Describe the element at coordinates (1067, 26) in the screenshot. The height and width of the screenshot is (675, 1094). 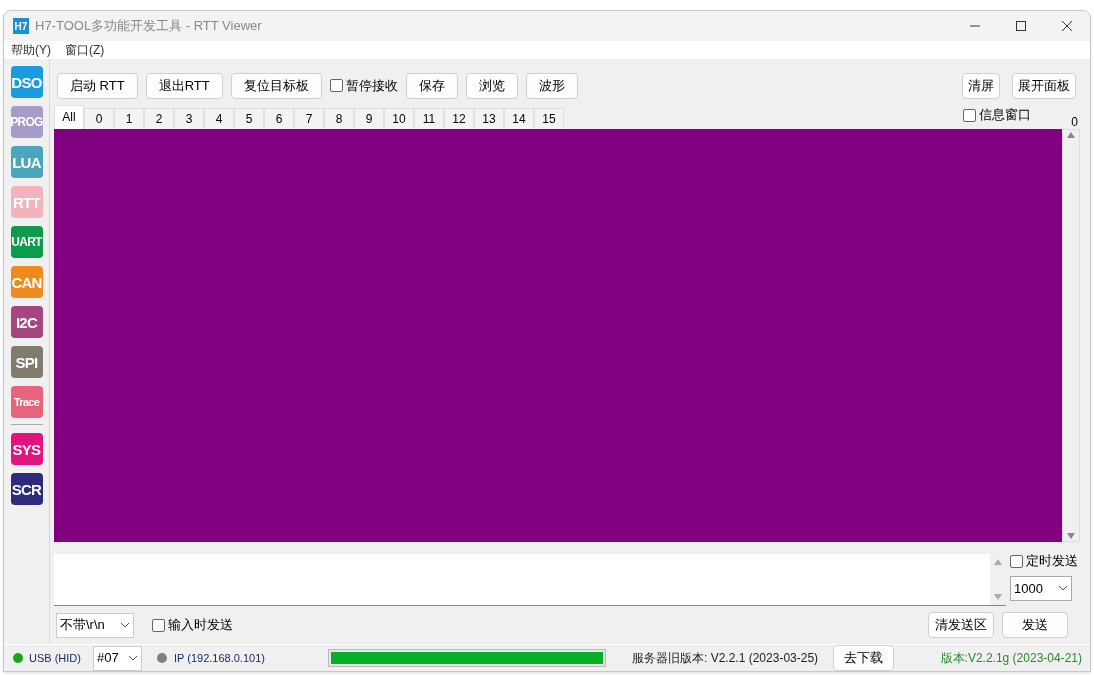
I see `close-icon` at that location.